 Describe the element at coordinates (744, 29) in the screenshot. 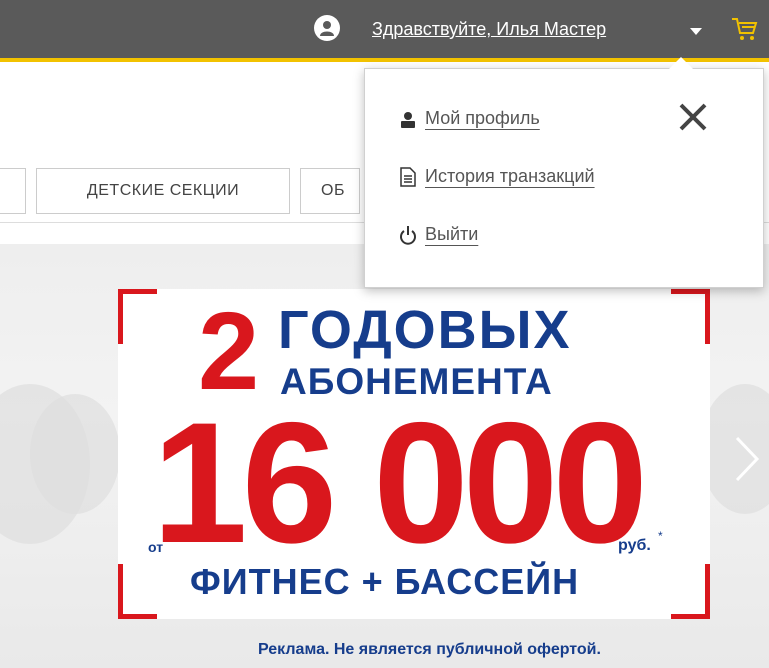

I see `cart-icon` at that location.